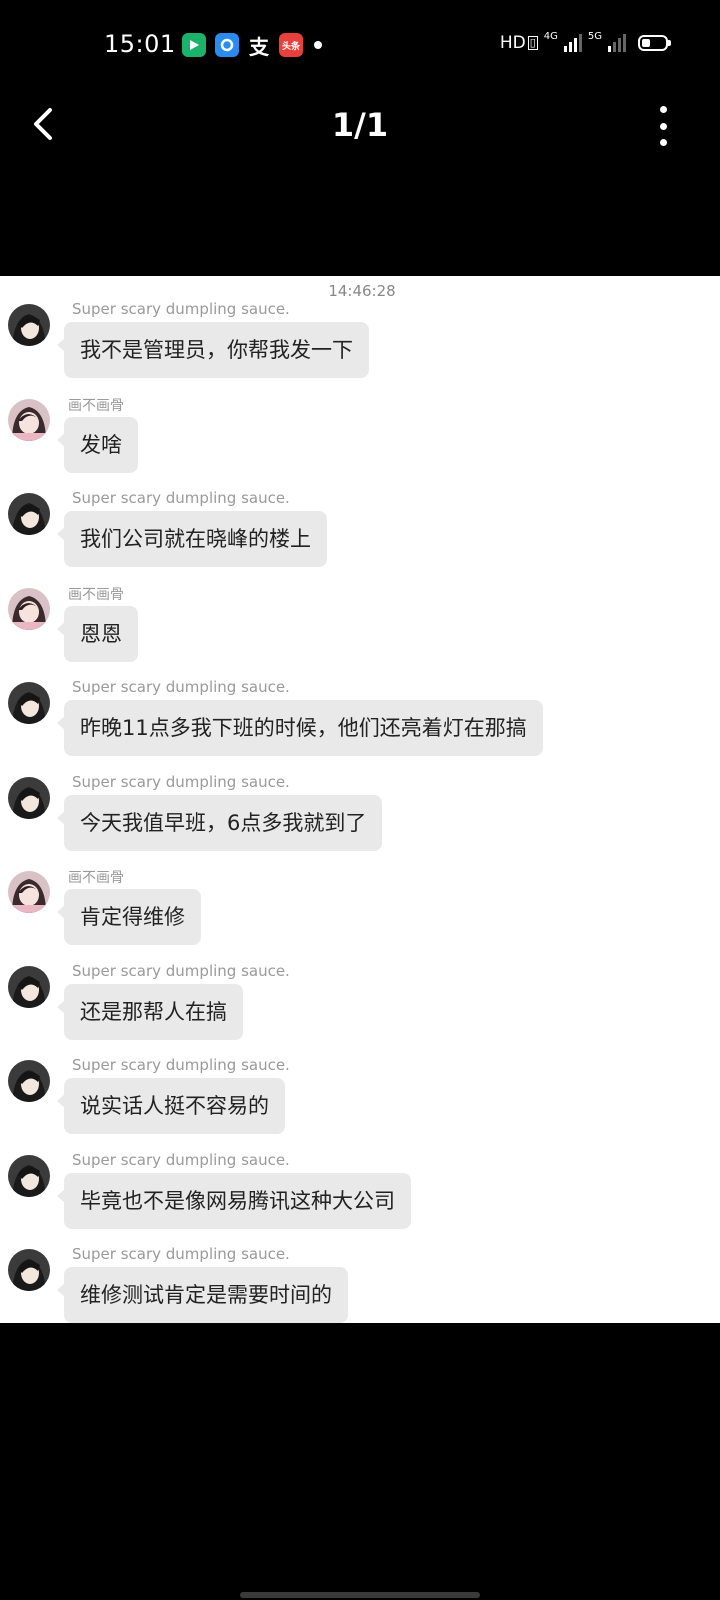  Describe the element at coordinates (594, 36) in the screenshot. I see `network-type-2: 5G` at that location.